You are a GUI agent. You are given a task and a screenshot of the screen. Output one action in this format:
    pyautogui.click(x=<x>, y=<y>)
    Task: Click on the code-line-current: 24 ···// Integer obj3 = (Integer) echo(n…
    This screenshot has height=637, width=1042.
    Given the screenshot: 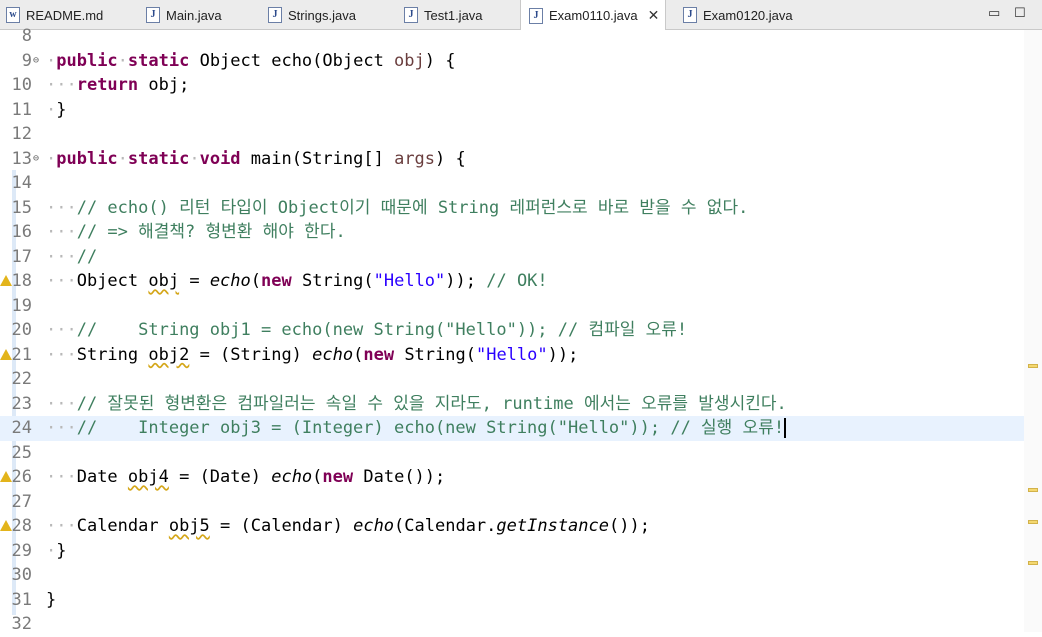 What is the action you would take?
    pyautogui.click(x=512, y=428)
    